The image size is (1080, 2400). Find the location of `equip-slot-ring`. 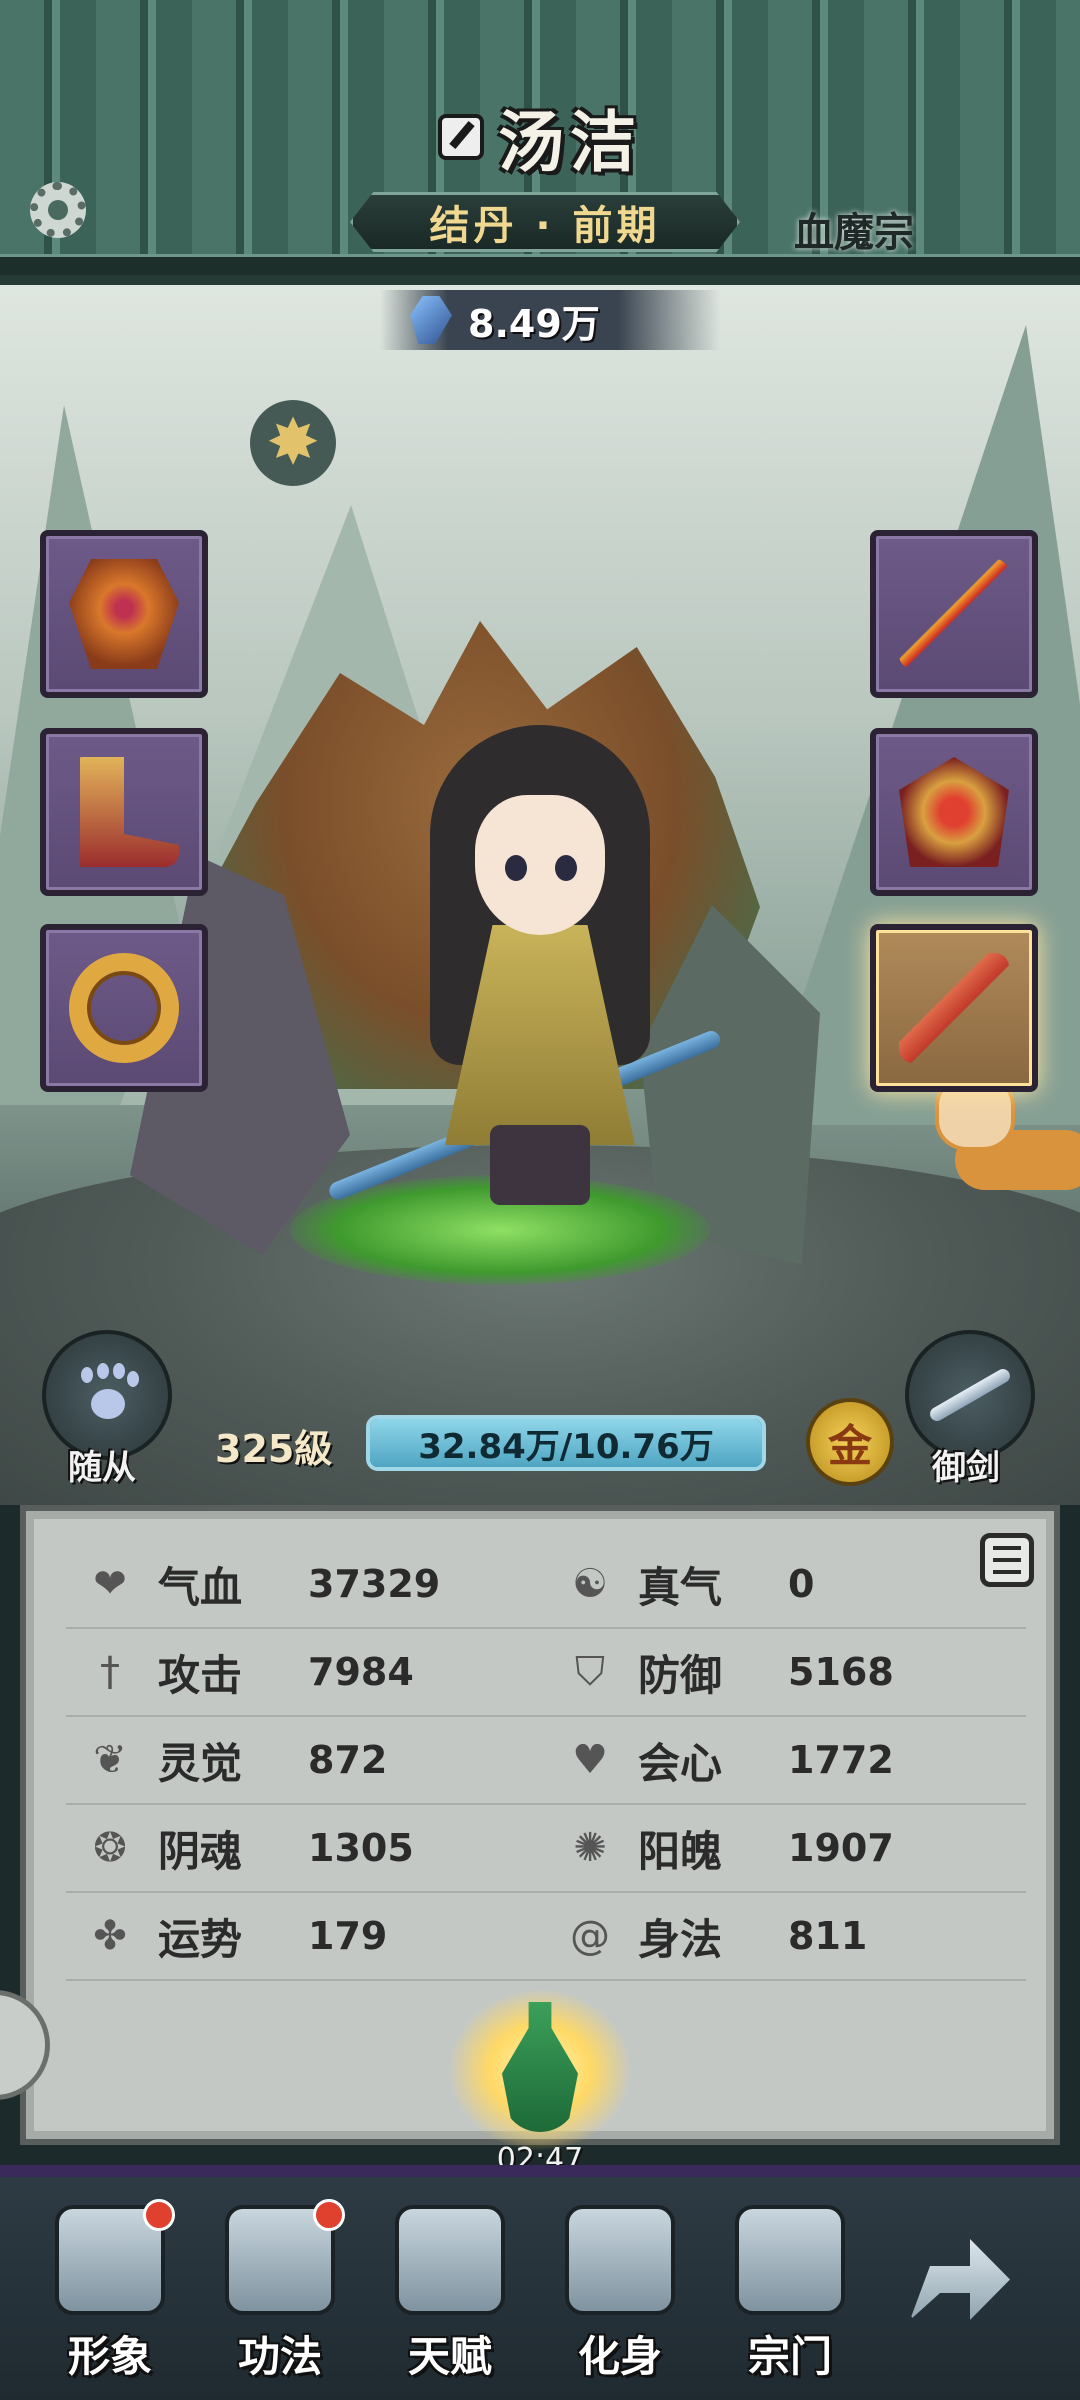

equip-slot-ring is located at coordinates (124, 1008).